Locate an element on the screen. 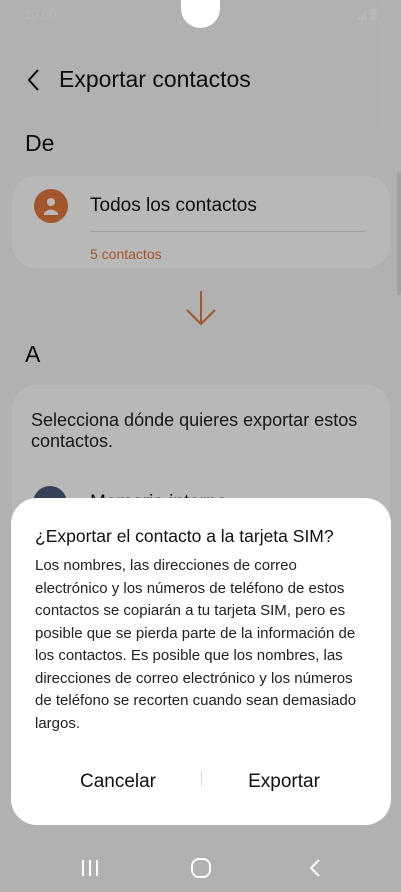 The width and height of the screenshot is (401, 892). recent-apps-icon is located at coordinates (90, 868).